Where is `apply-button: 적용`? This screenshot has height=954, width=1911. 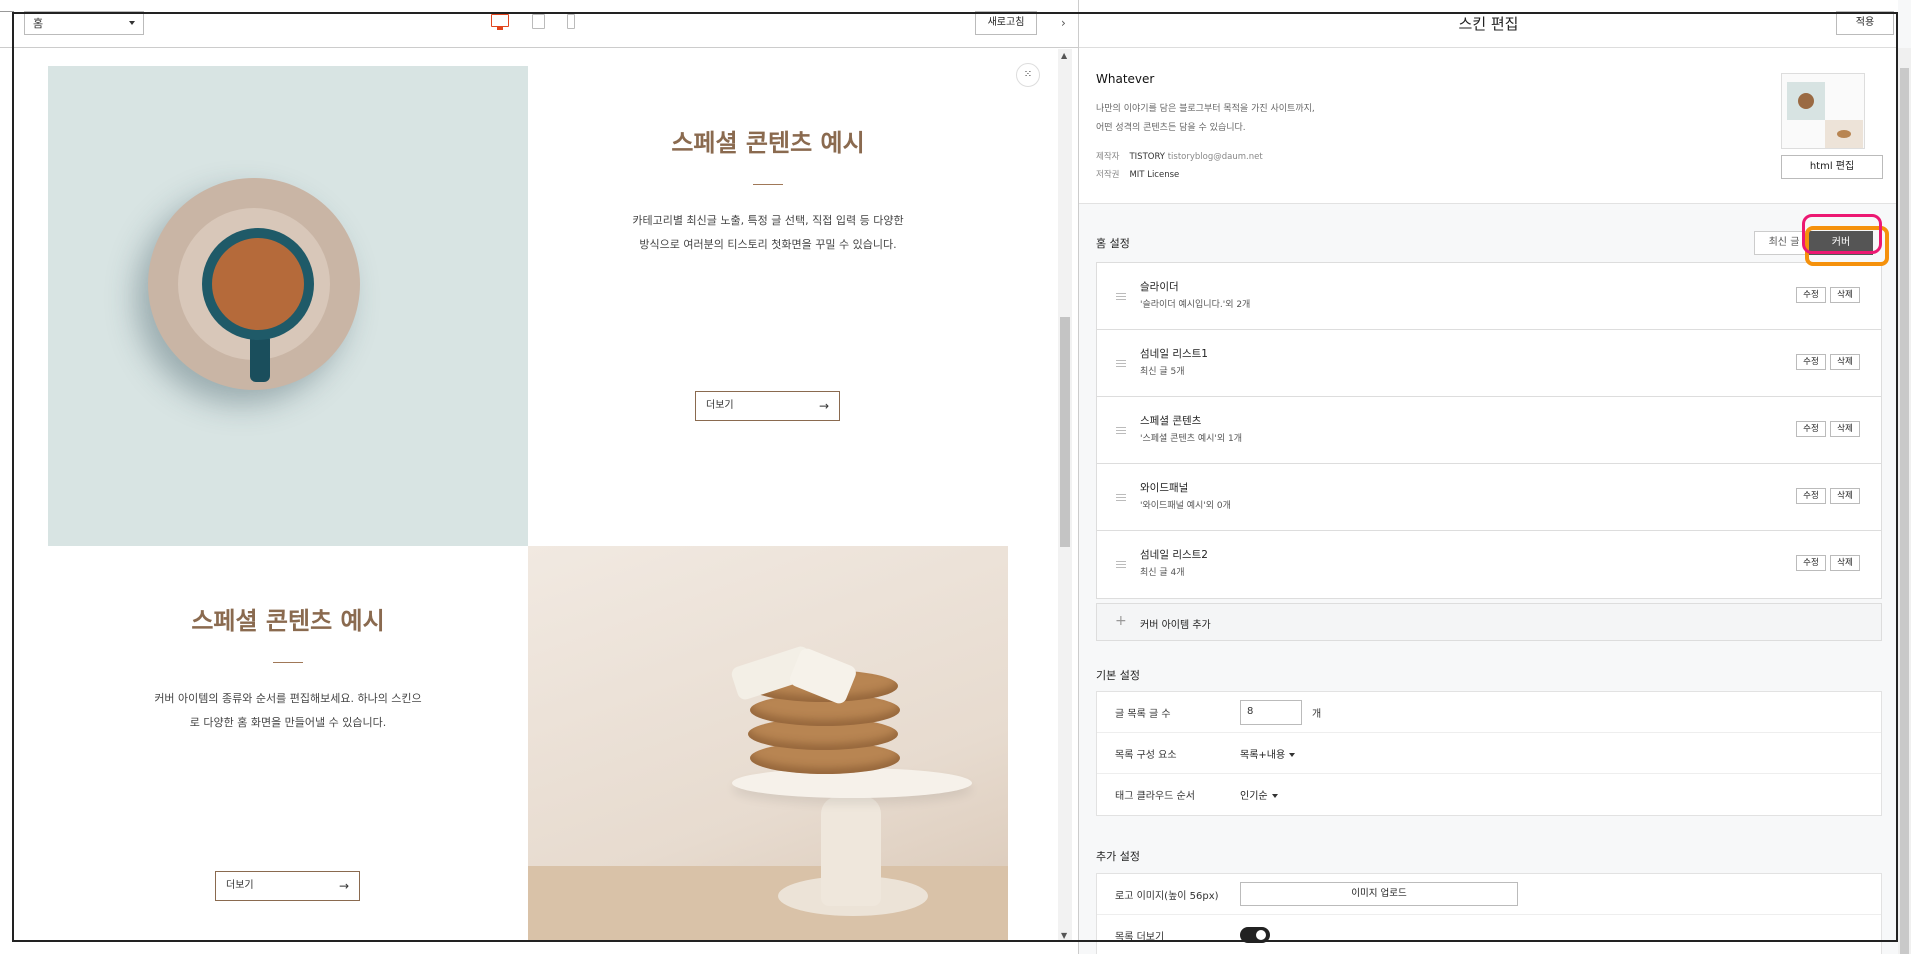
apply-button: 적용 is located at coordinates (1865, 23).